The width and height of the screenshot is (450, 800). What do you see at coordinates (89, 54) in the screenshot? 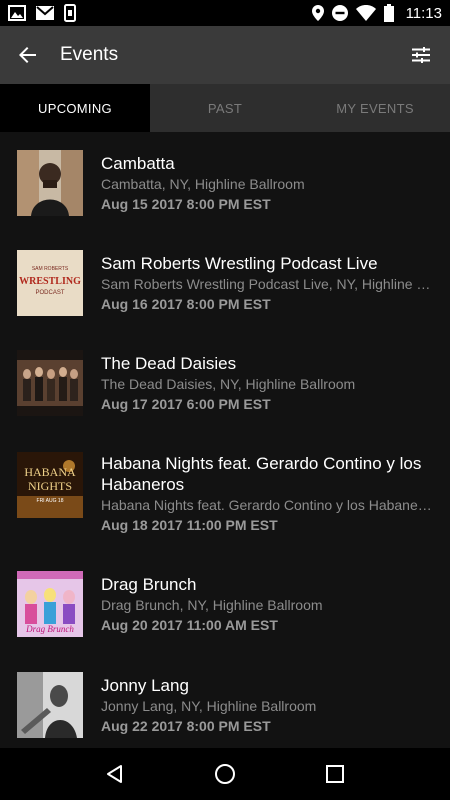
I see `page-title: Events` at bounding box center [89, 54].